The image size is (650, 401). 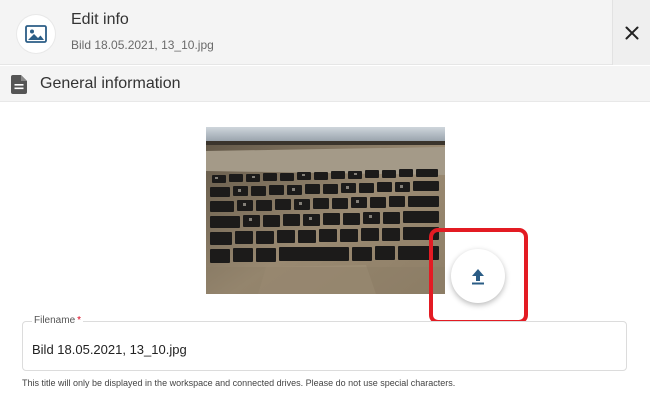 I want to click on required-mark: *, so click(x=79, y=320).